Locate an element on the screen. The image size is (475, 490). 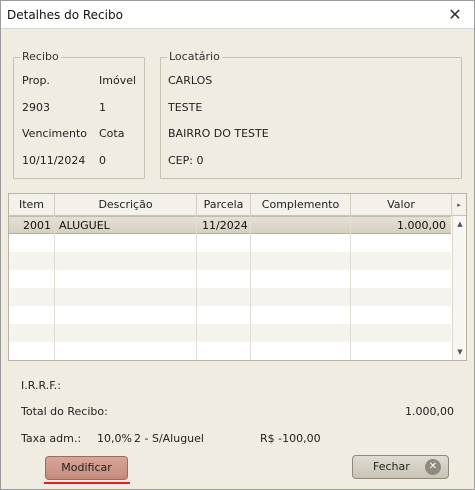
window-title: Detalhes do Recibo is located at coordinates (65, 15).